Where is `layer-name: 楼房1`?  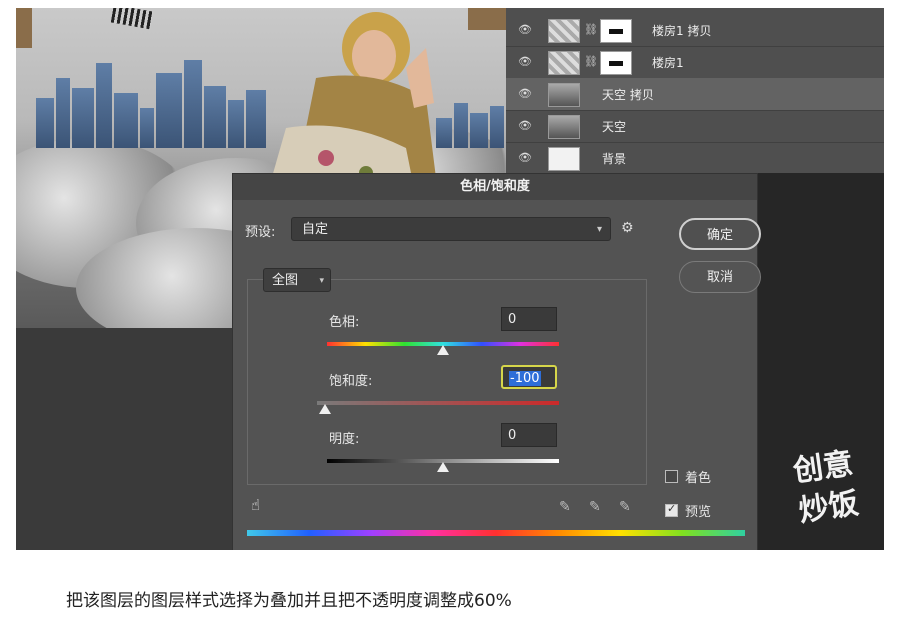 layer-name: 楼房1 is located at coordinates (668, 63).